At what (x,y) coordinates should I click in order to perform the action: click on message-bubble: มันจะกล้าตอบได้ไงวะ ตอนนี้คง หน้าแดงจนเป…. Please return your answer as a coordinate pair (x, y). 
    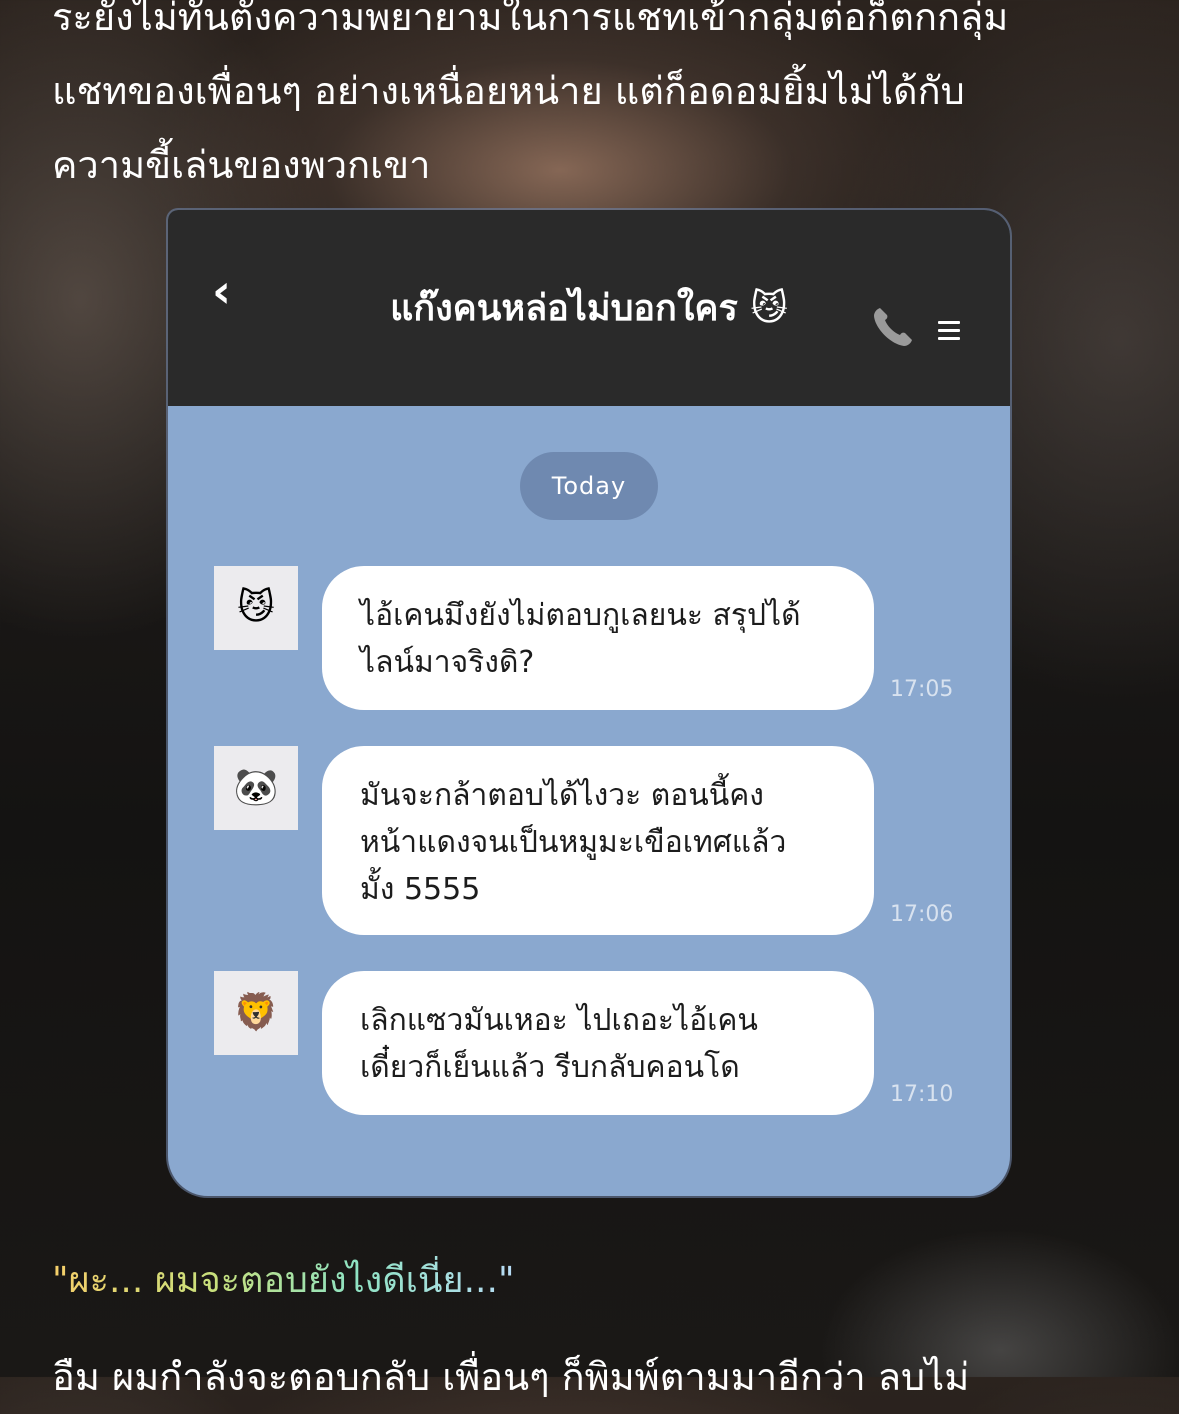
    Looking at the image, I should click on (598, 840).